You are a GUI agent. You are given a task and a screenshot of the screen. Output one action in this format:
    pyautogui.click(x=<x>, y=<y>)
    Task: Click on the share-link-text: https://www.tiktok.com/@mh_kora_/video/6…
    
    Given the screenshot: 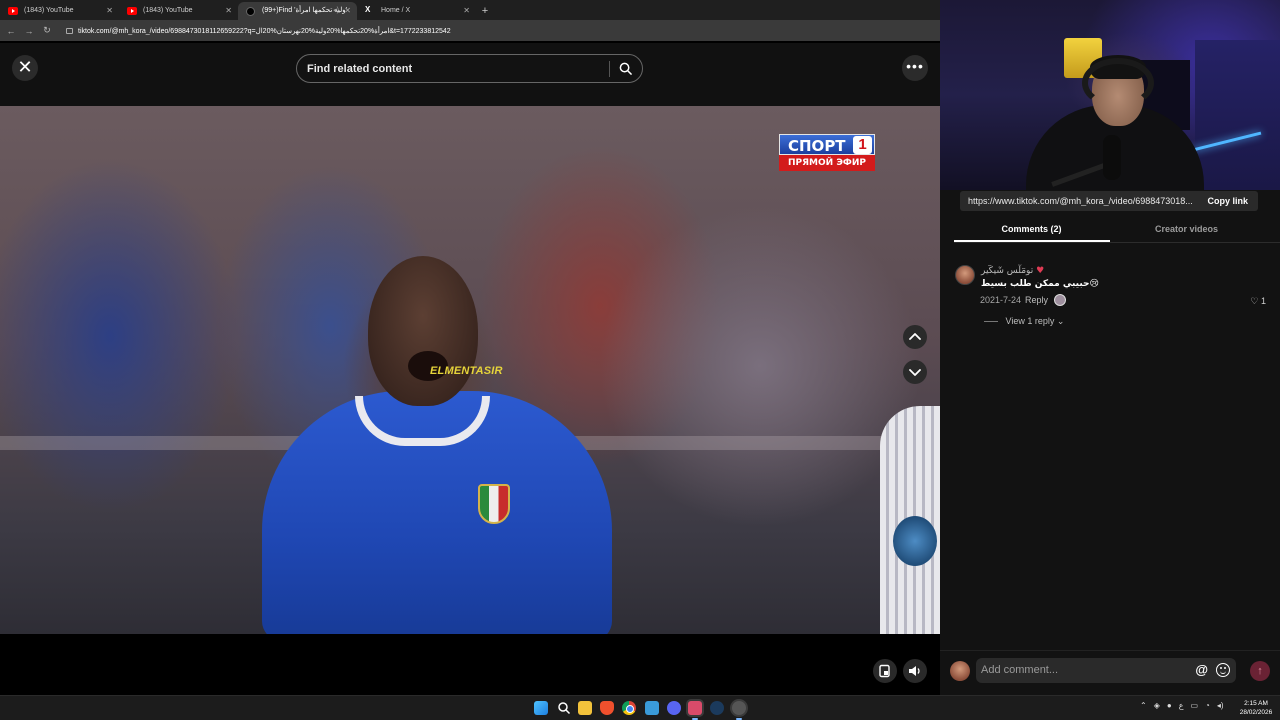 What is the action you would take?
    pyautogui.click(x=1083, y=201)
    